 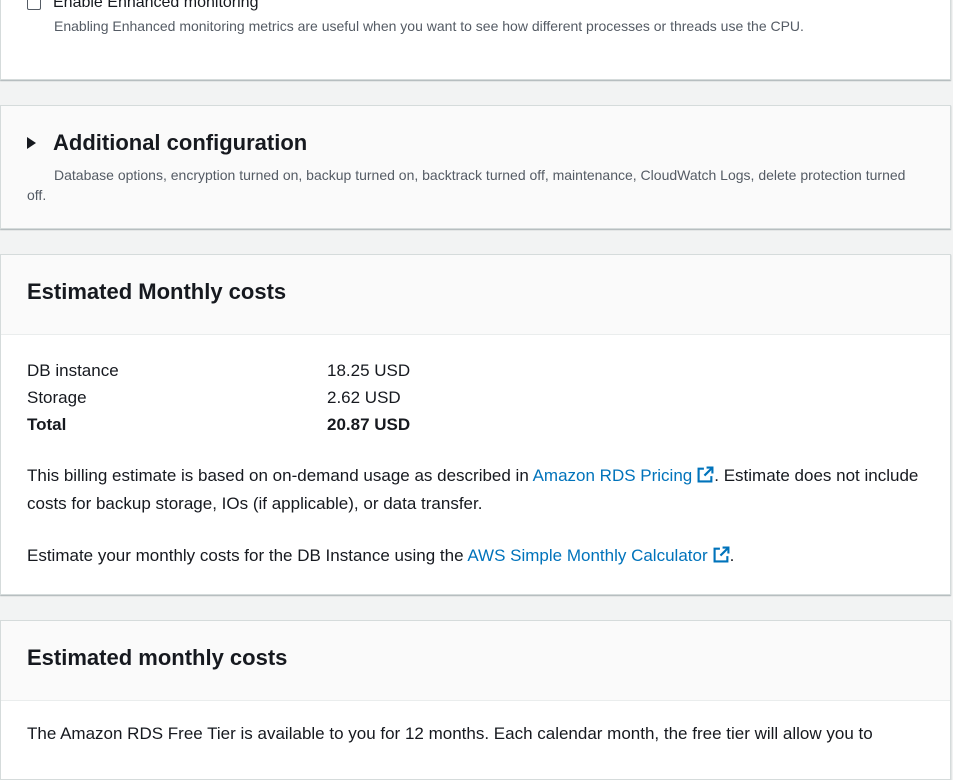 I want to click on cost-row-total: Total 20.87 USD, so click(x=277, y=424).